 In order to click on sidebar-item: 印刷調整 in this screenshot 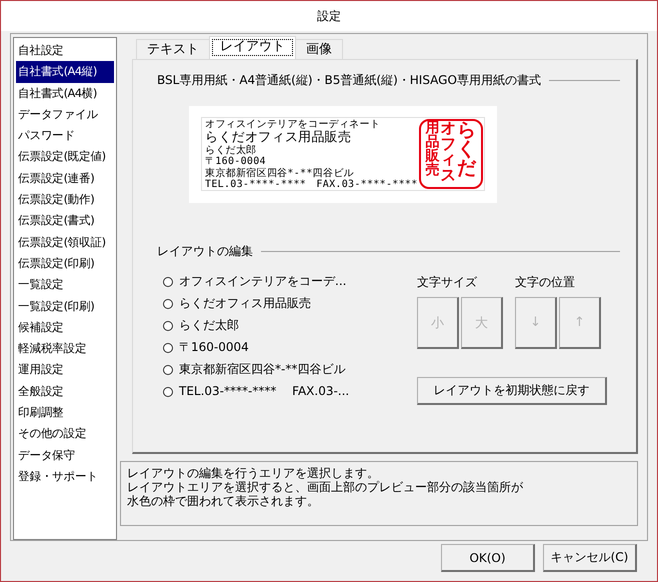, I will do `click(65, 413)`.